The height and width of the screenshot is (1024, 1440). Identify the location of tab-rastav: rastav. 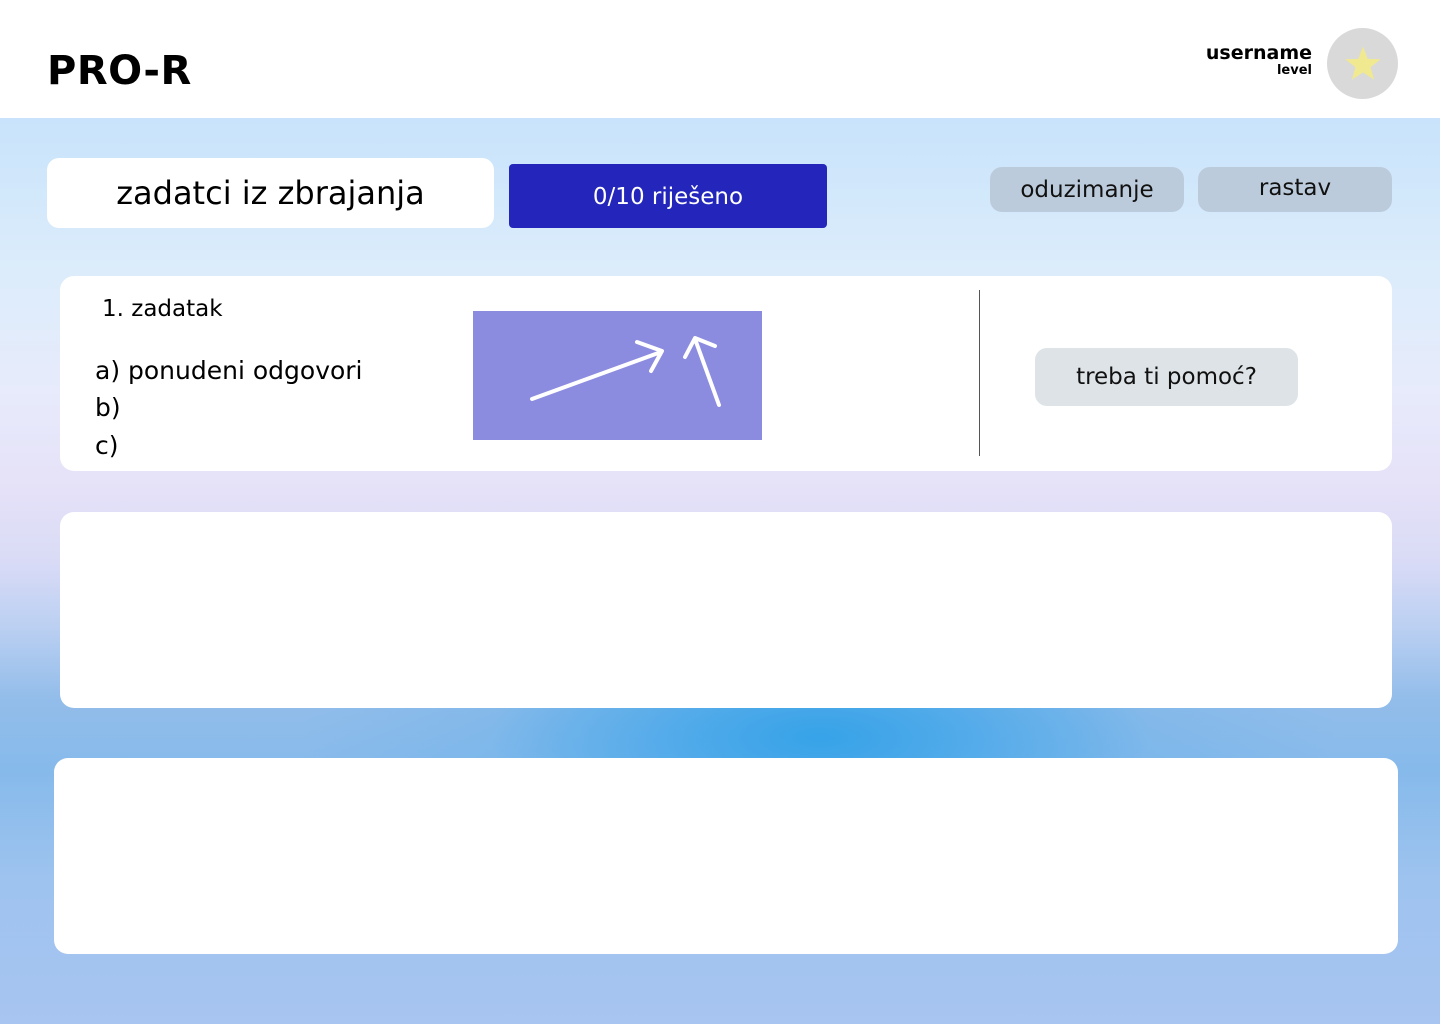
(1295, 189).